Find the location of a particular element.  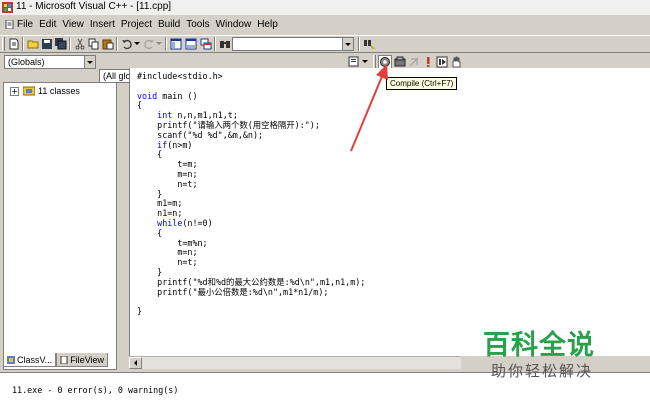

menu-window-label: Window is located at coordinates (233, 24).